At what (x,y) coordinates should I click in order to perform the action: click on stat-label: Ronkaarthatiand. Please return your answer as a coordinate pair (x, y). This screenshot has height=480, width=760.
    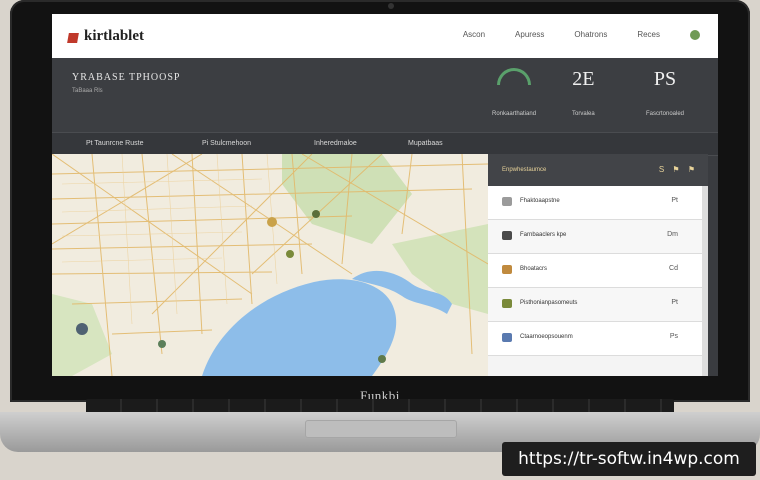
    Looking at the image, I should click on (514, 114).